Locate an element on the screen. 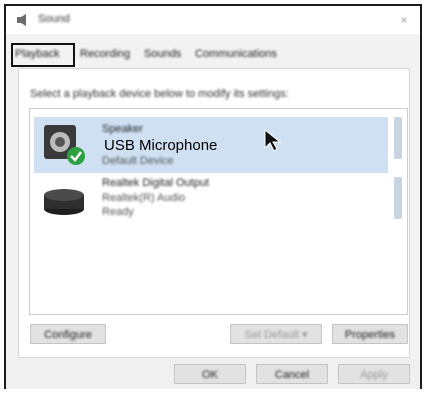 The width and height of the screenshot is (428, 393). scroll-thumb-top is located at coordinates (398, 138).